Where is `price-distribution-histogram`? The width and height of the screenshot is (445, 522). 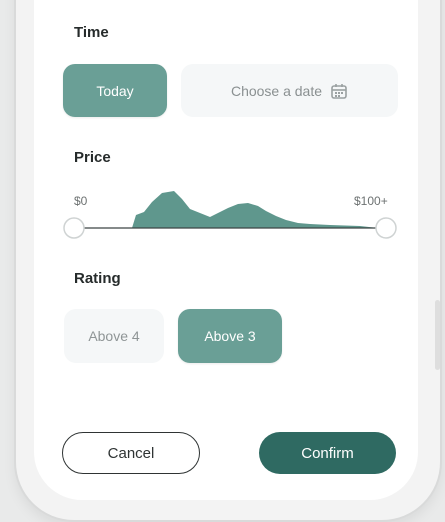
price-distribution-histogram is located at coordinates (255, 209).